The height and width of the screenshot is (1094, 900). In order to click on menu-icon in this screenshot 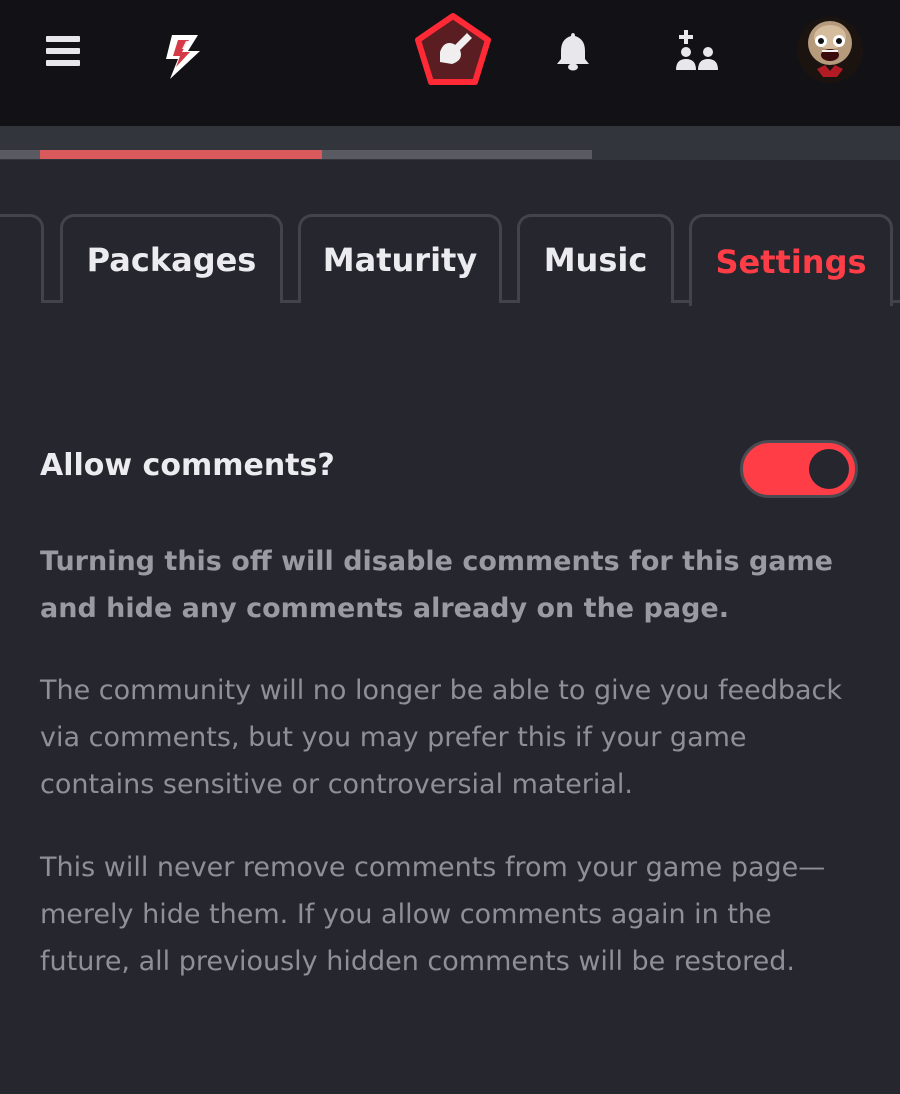, I will do `click(63, 51)`.